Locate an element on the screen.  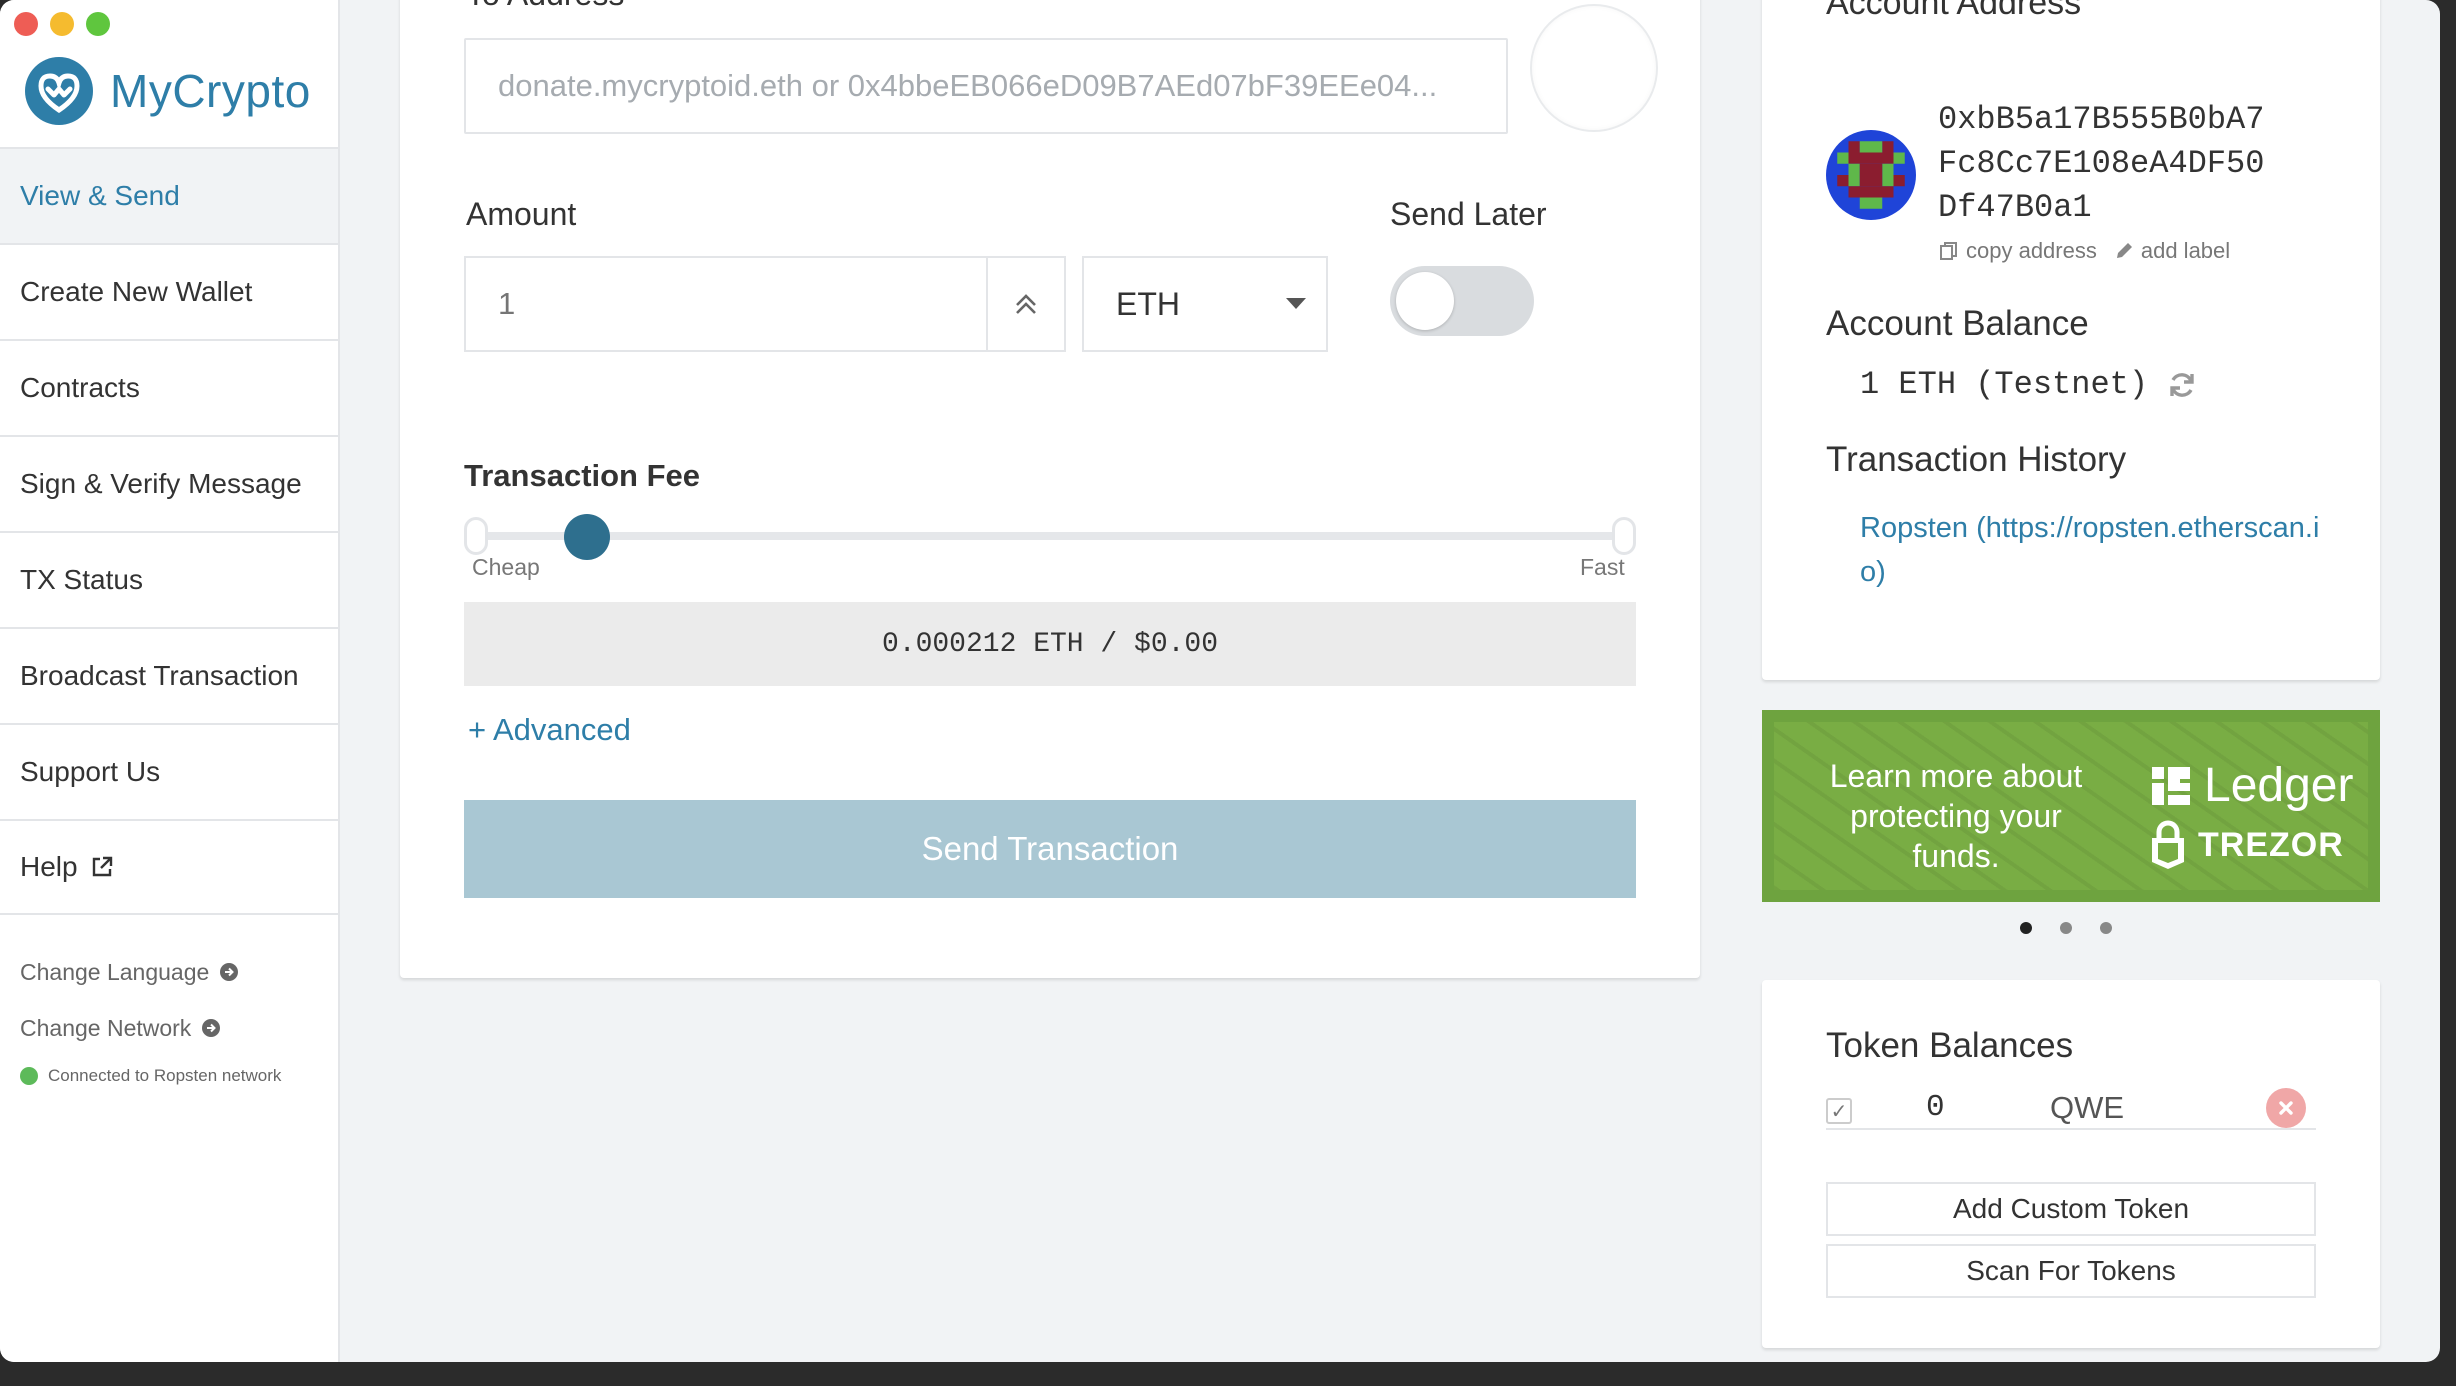
sidebar-item-broadcast: Broadcast Transaction is located at coordinates (169, 675).